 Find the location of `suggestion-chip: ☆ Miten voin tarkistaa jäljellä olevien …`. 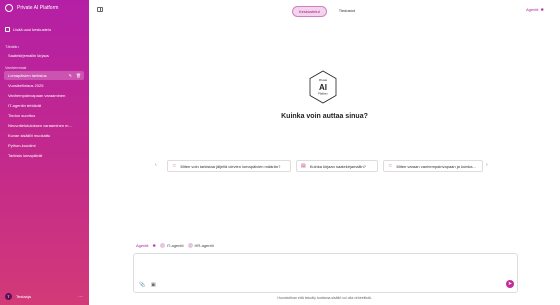

suggestion-chip: ☆ Miten voin tarkistaa jäljellä olevien … is located at coordinates (229, 166).